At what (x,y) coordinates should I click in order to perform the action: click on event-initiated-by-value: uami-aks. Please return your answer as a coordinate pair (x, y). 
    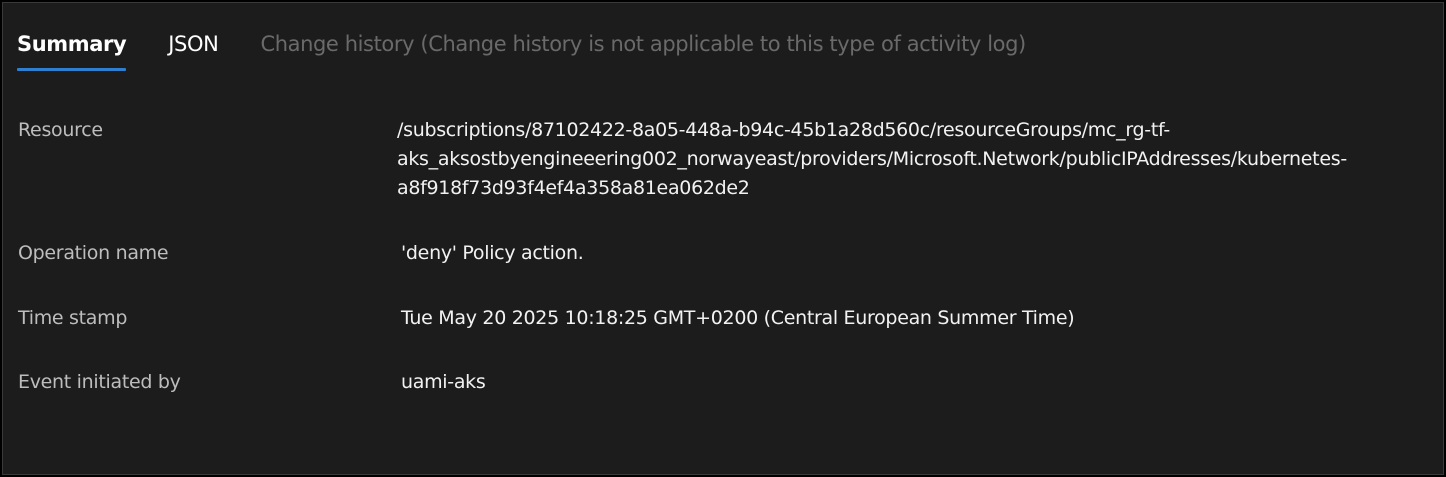
    Looking at the image, I should click on (443, 382).